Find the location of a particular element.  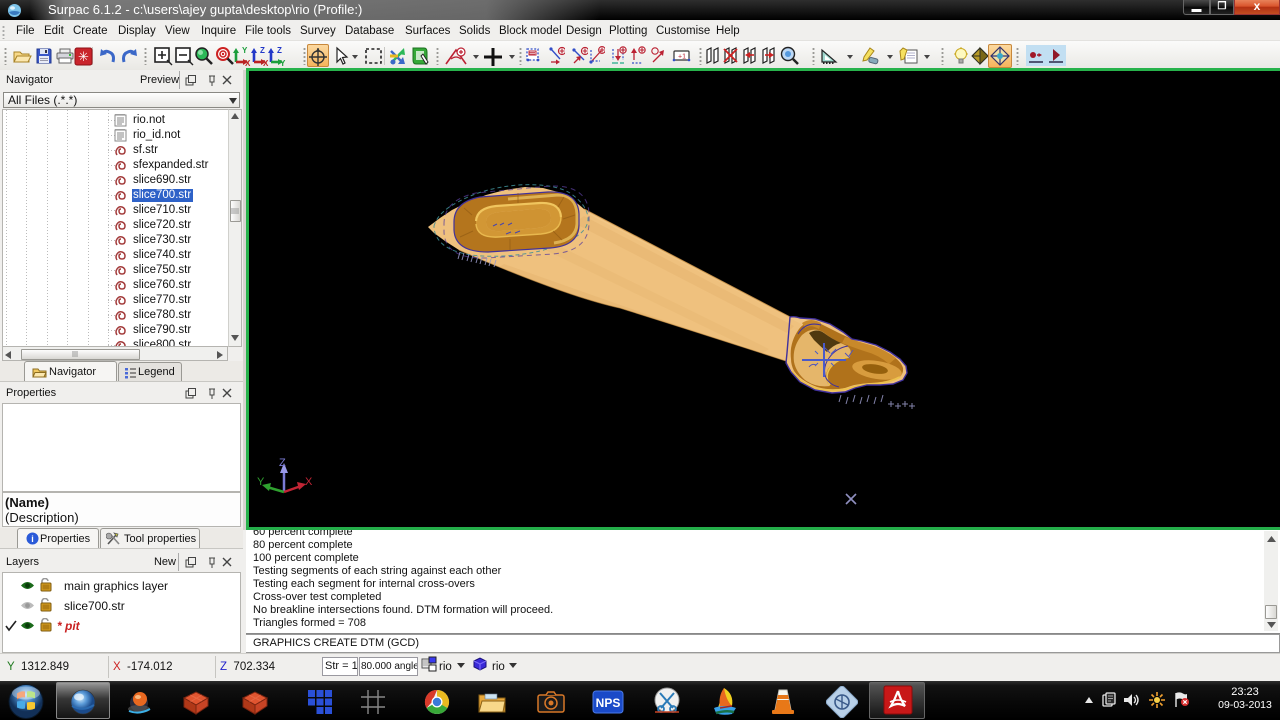

svg-text: +1 is located at coordinates (682, 57).